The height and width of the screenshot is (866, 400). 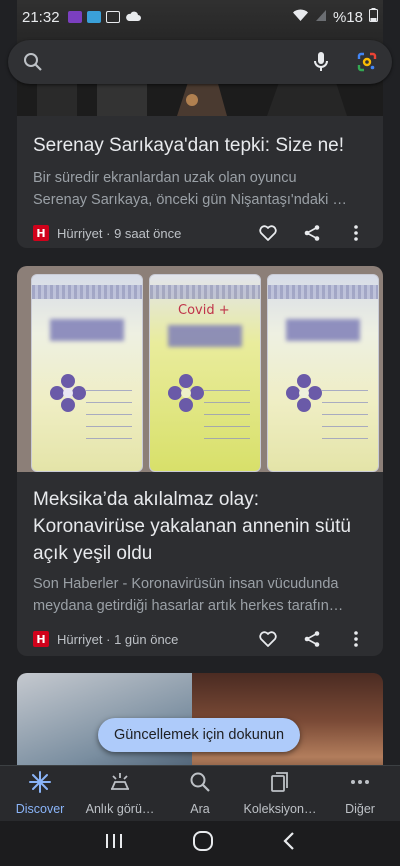 What do you see at coordinates (321, 17) in the screenshot?
I see `signal-icon` at bounding box center [321, 17].